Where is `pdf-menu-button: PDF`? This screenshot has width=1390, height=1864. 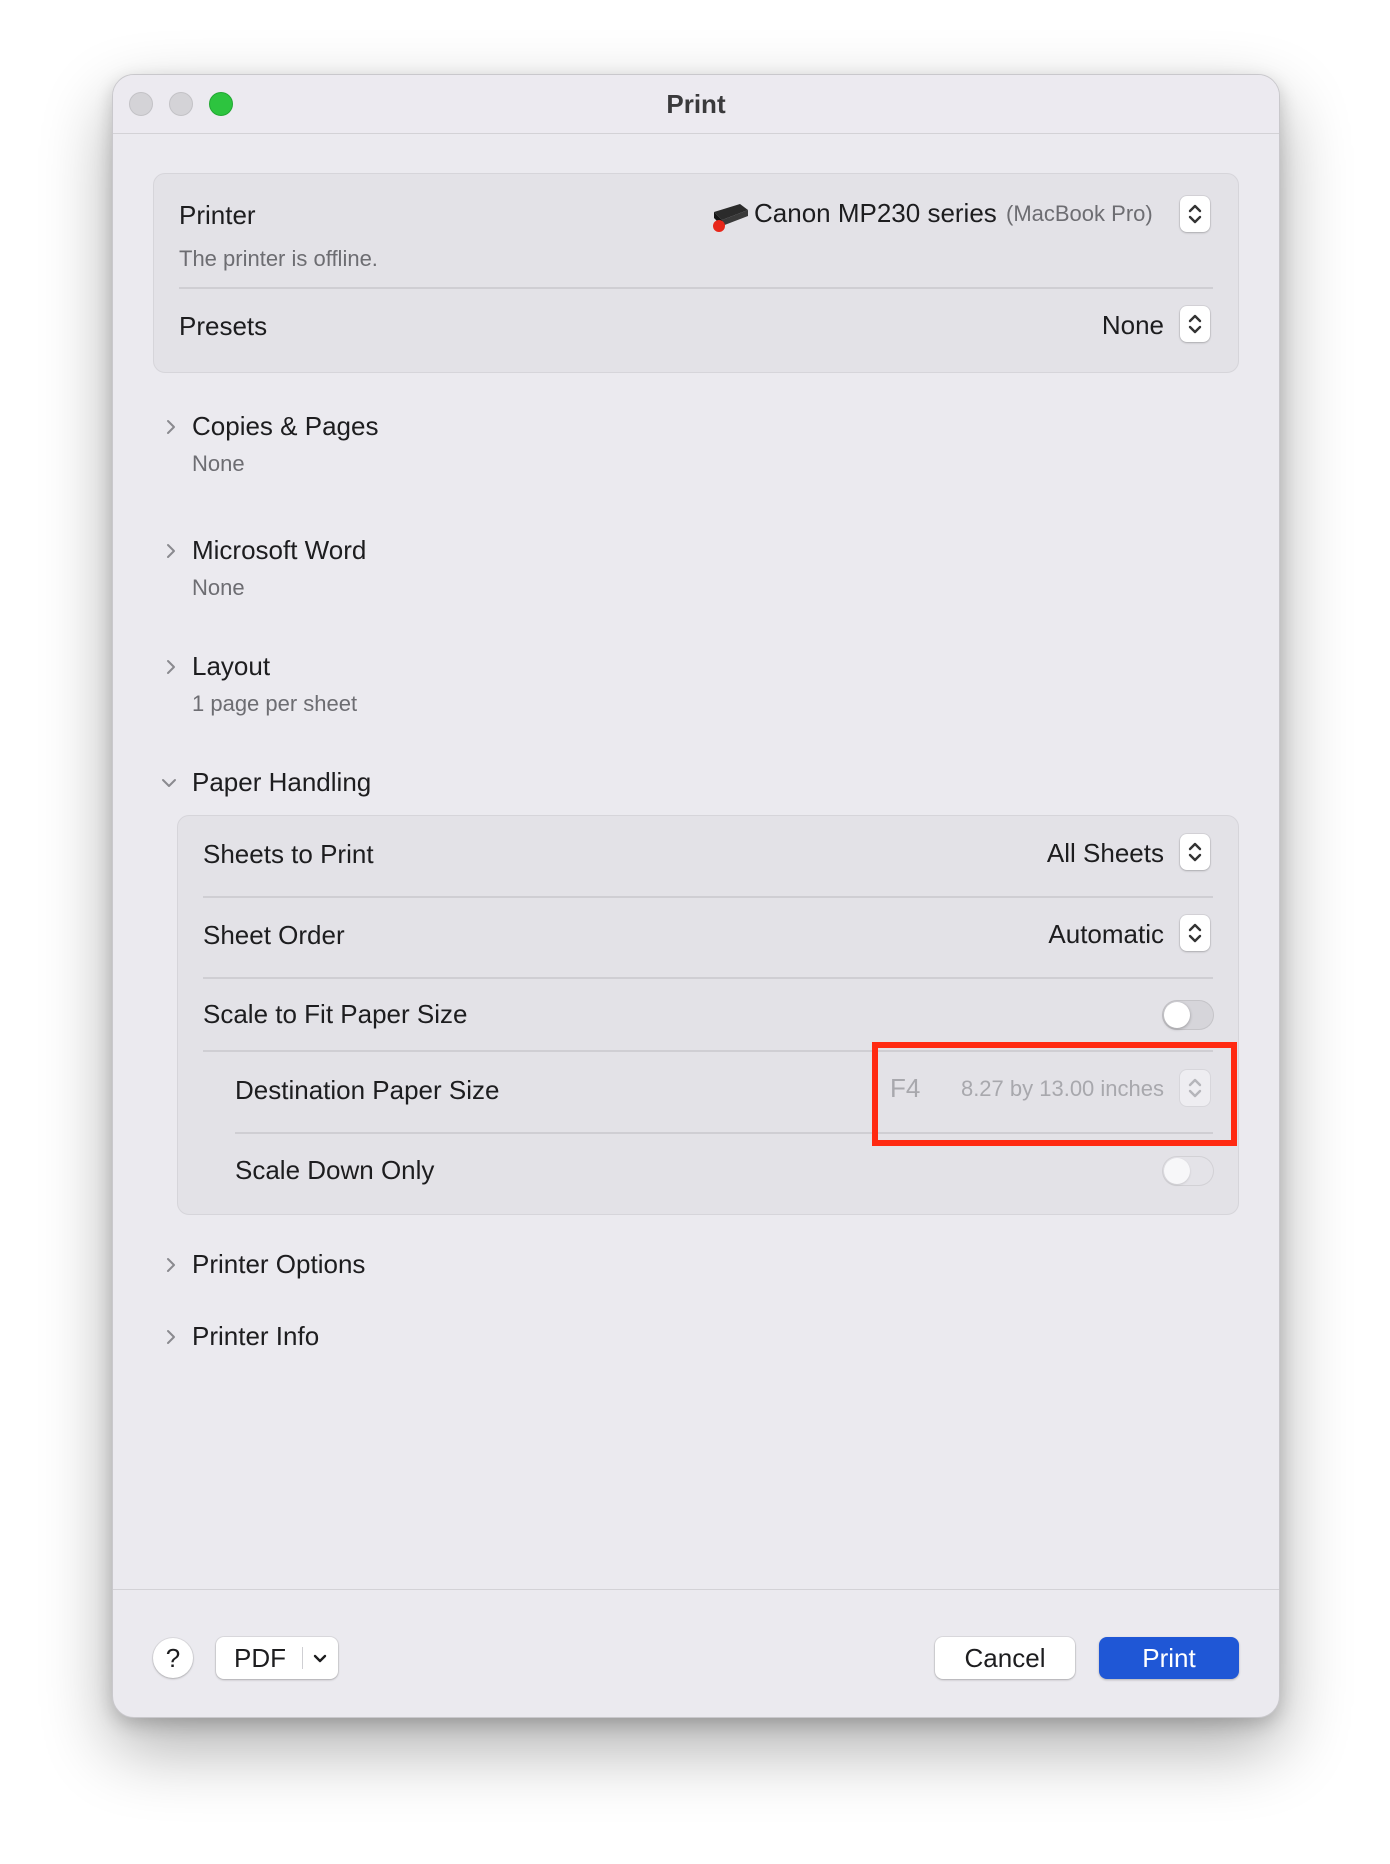
pdf-menu-button: PDF is located at coordinates (277, 1658).